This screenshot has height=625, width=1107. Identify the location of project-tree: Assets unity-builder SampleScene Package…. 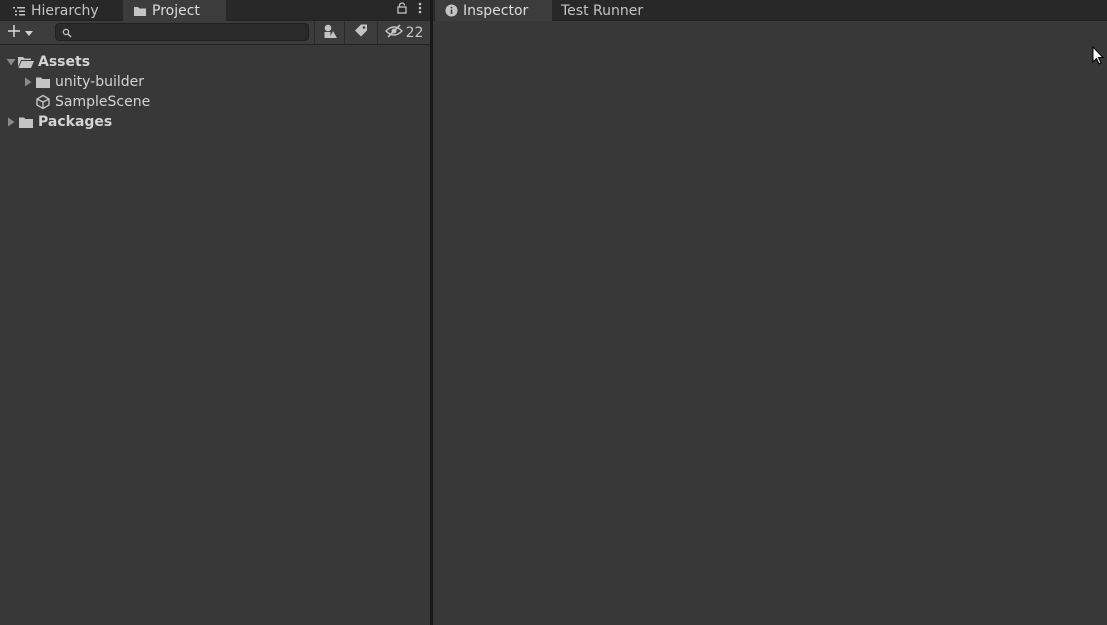
(215, 92).